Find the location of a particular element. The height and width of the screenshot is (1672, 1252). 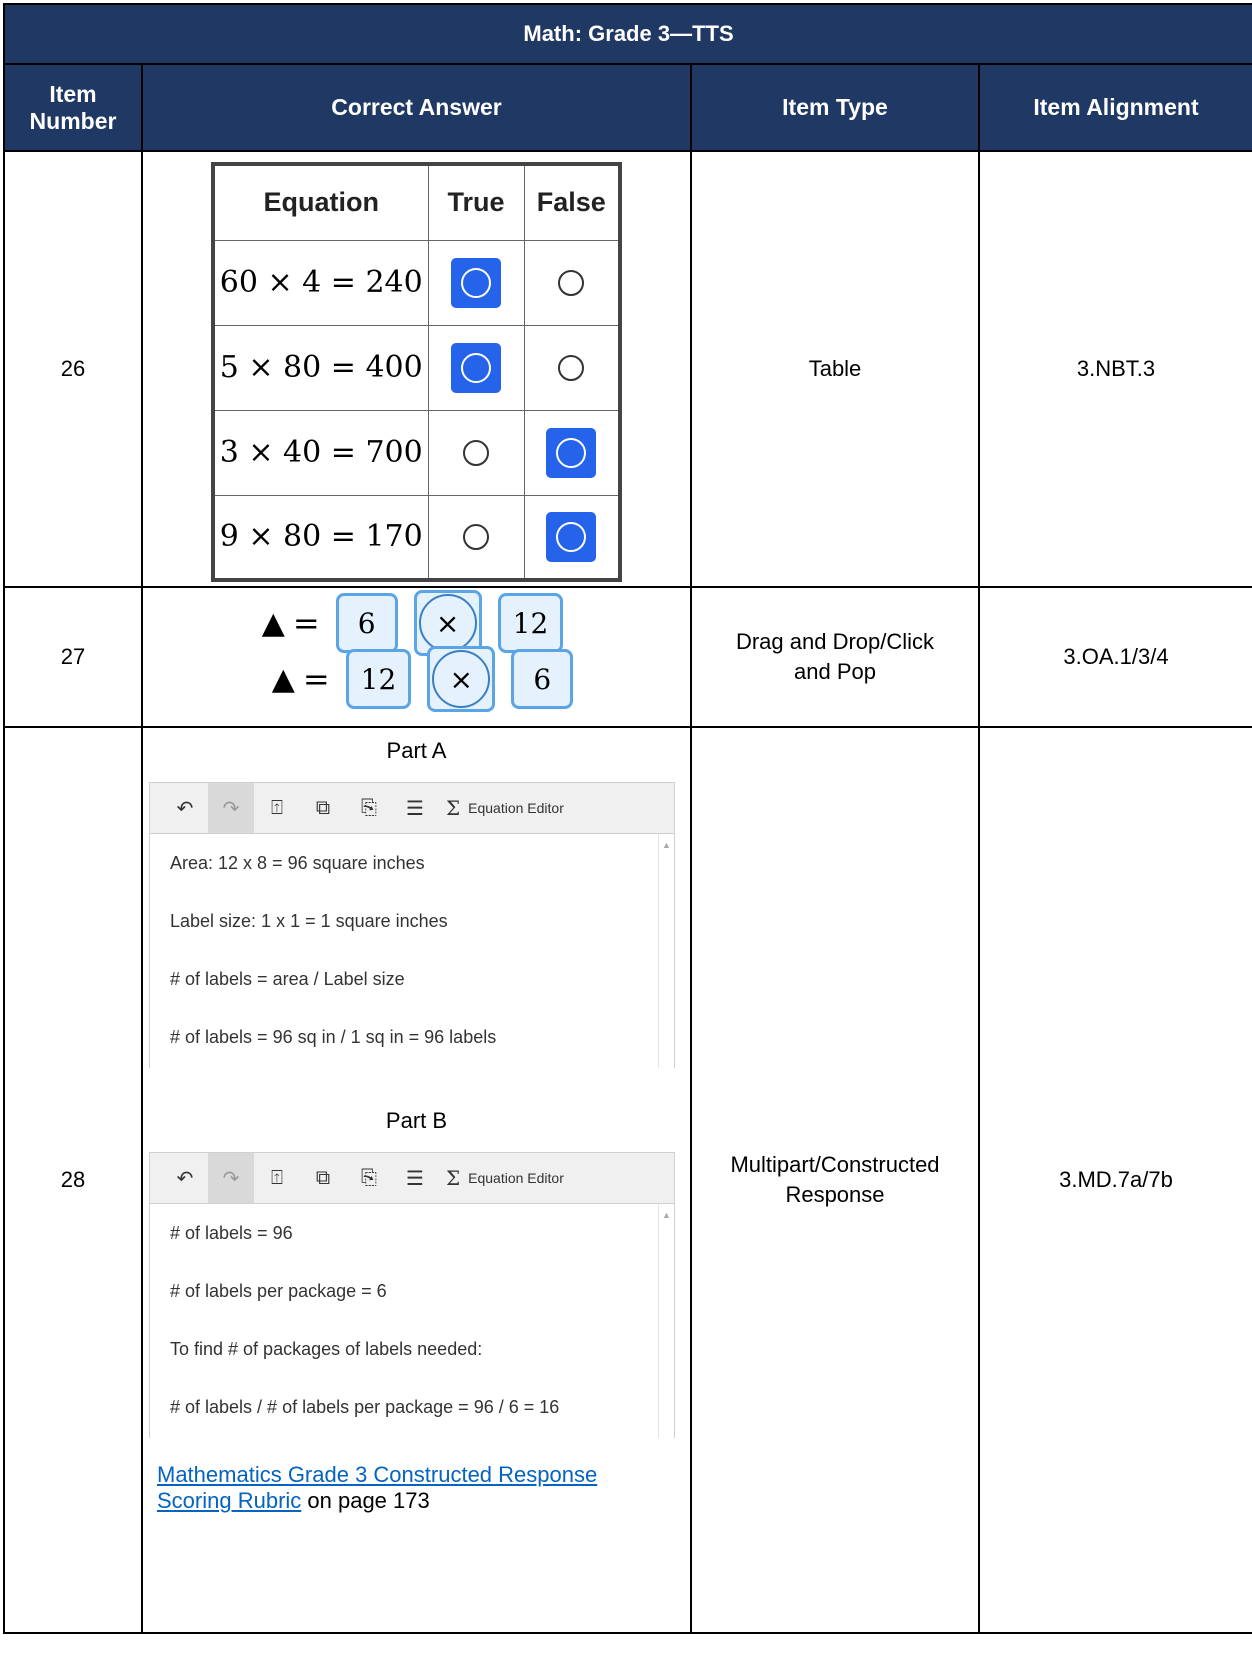

equation: 9 × 80 = 170 is located at coordinates (320, 537).